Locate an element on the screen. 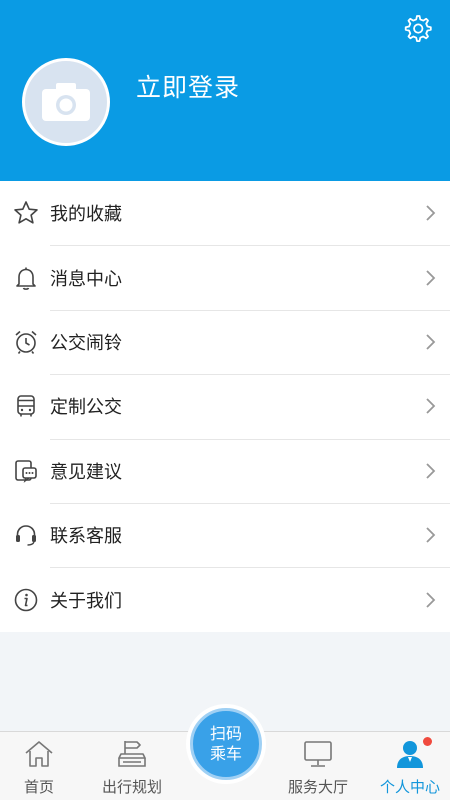 The image size is (450, 800). menu-item-label: 定制公交 is located at coordinates (86, 408).